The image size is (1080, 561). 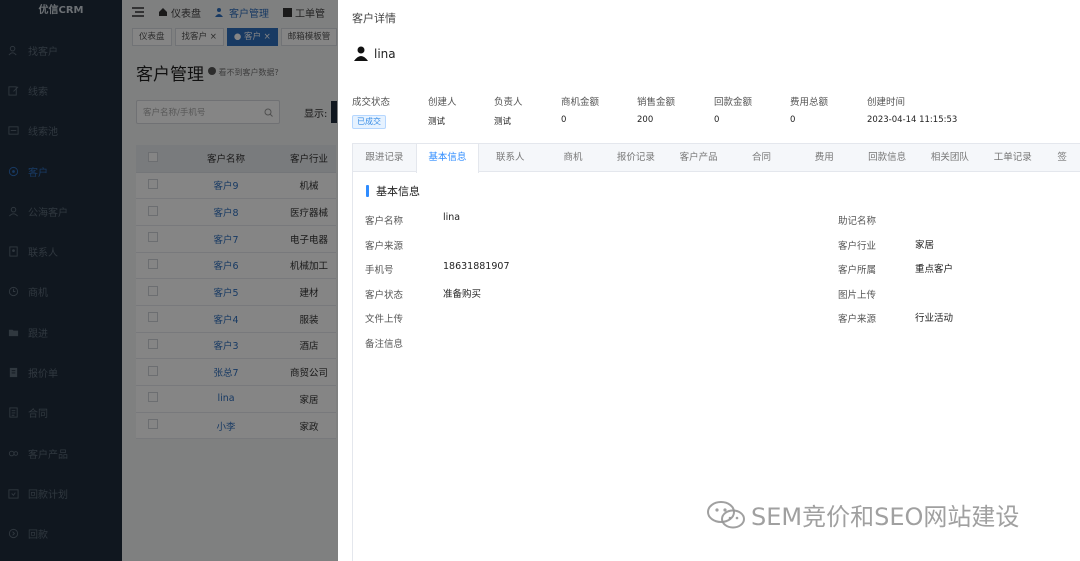 What do you see at coordinates (912, 120) in the screenshot?
I see `stat-value: 2023-04-14 11:15:53` at bounding box center [912, 120].